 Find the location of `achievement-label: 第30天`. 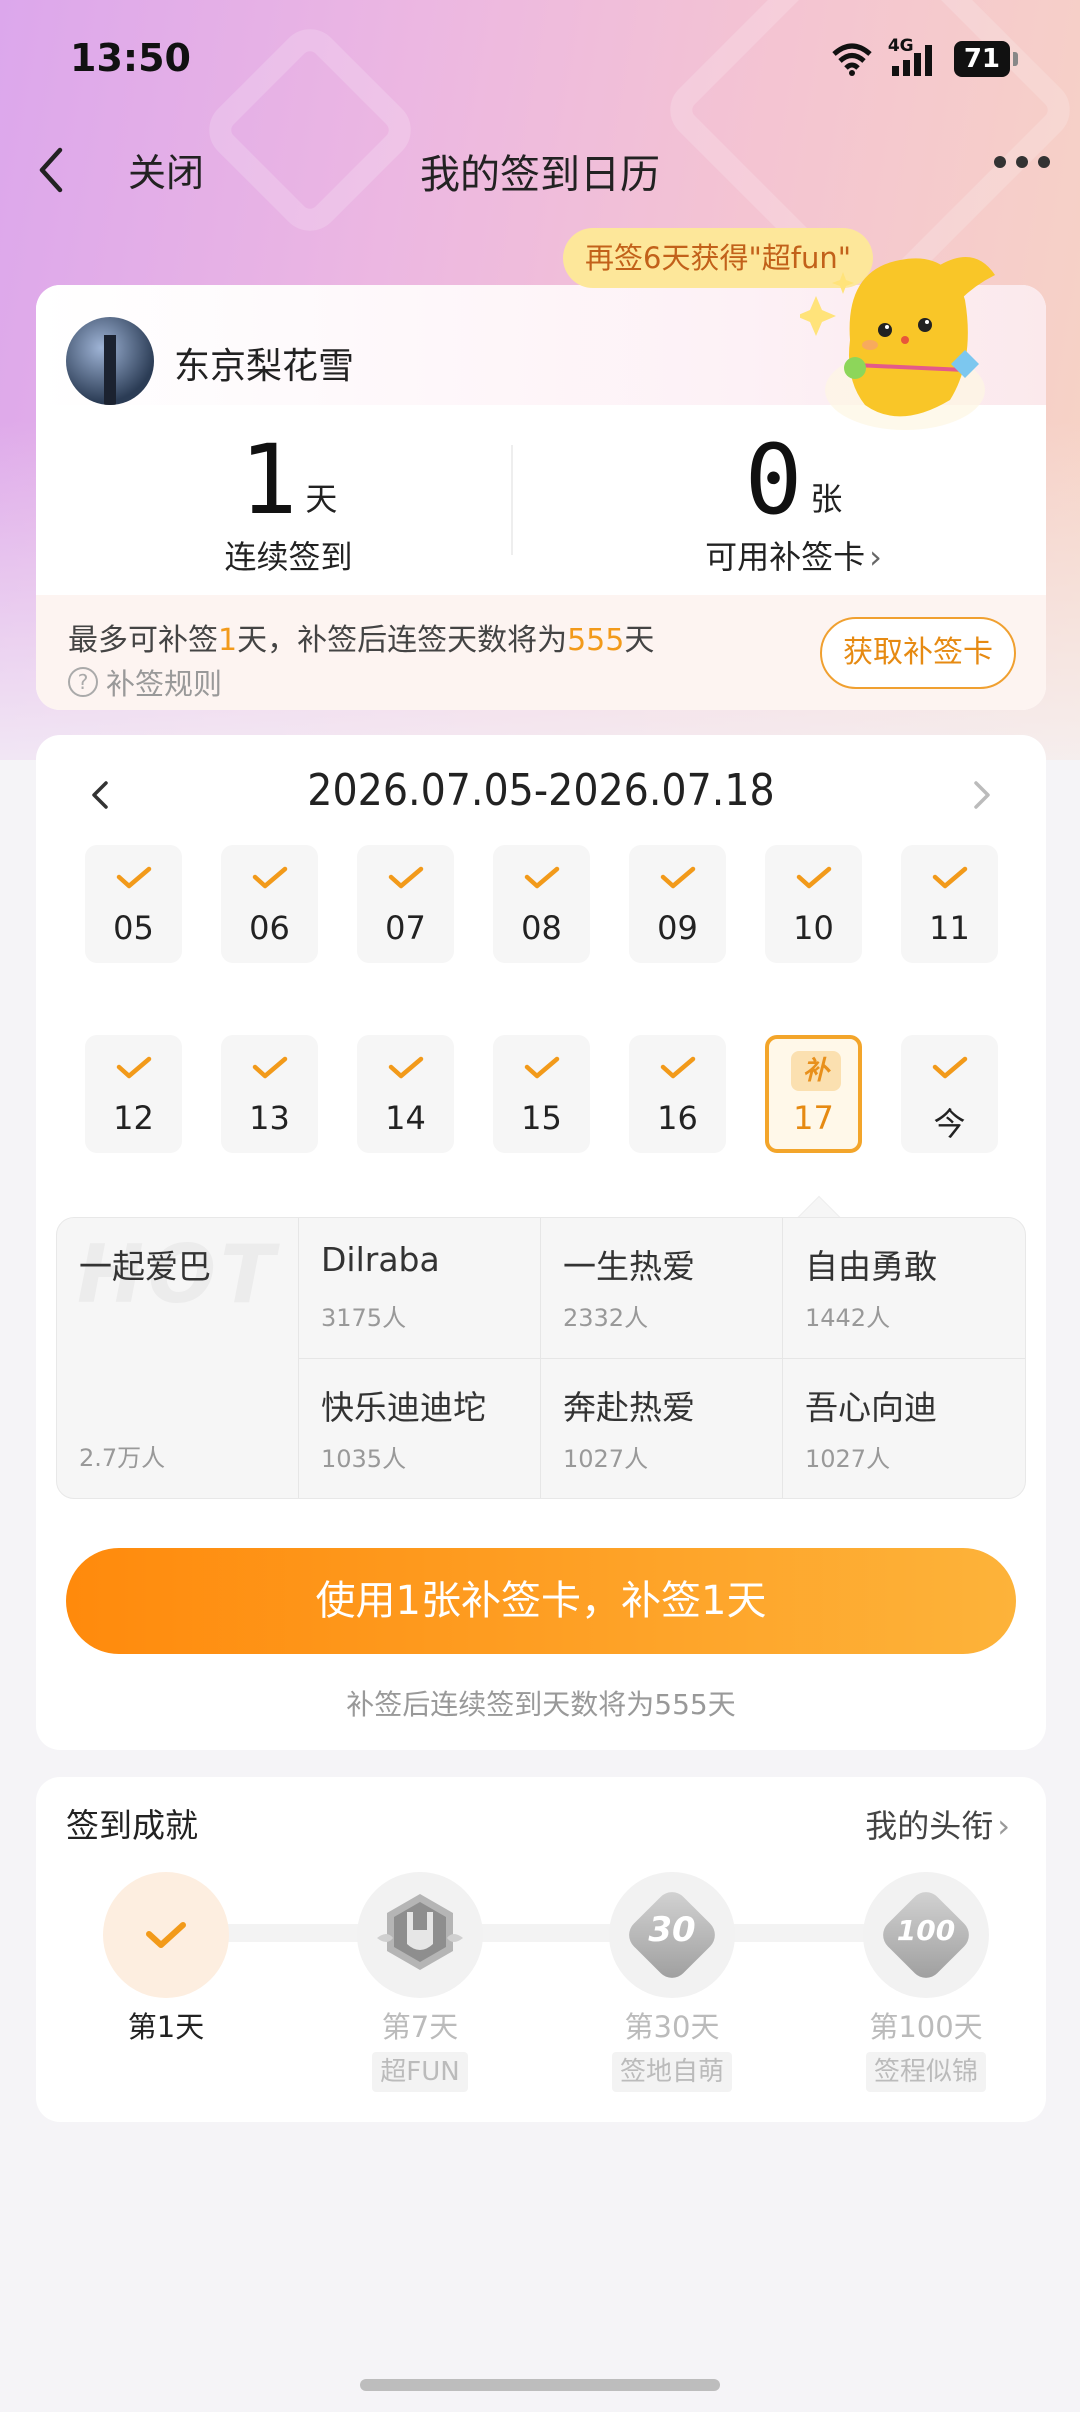

achievement-label: 第30天 is located at coordinates (672, 2027).